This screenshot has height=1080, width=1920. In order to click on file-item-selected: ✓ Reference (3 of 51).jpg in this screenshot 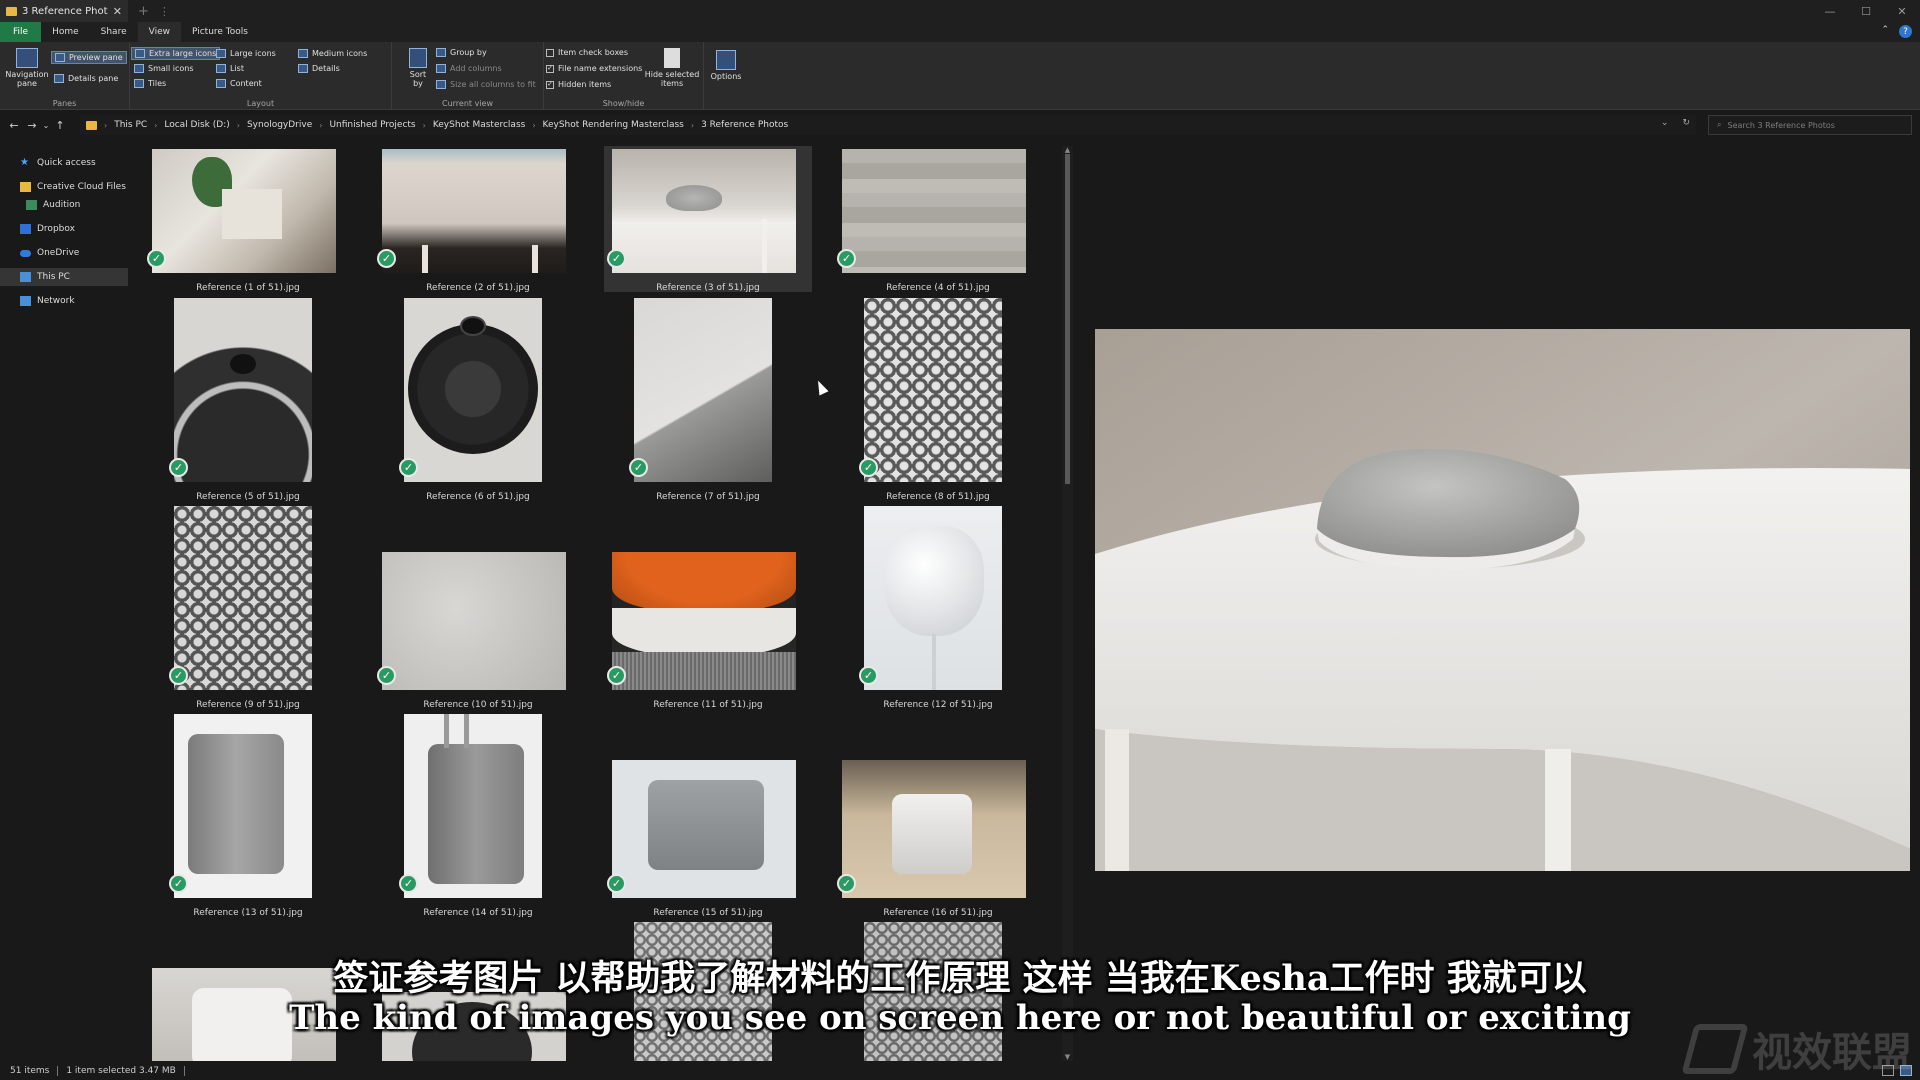, I will do `click(708, 219)`.